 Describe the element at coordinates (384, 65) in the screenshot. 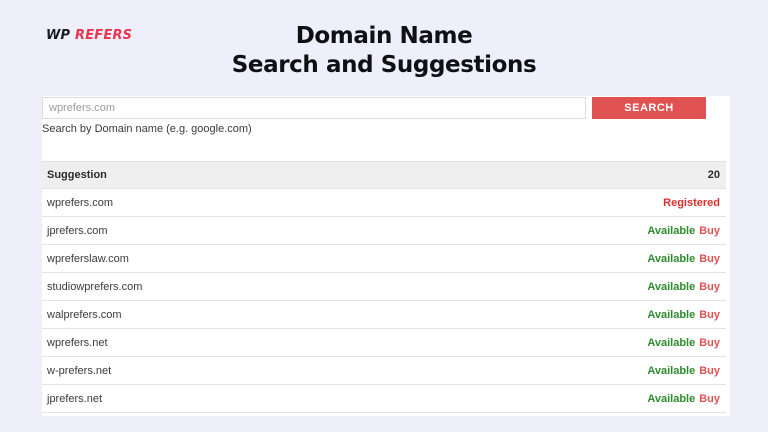

I see `page-title-line2: Search and Suggestions` at that location.